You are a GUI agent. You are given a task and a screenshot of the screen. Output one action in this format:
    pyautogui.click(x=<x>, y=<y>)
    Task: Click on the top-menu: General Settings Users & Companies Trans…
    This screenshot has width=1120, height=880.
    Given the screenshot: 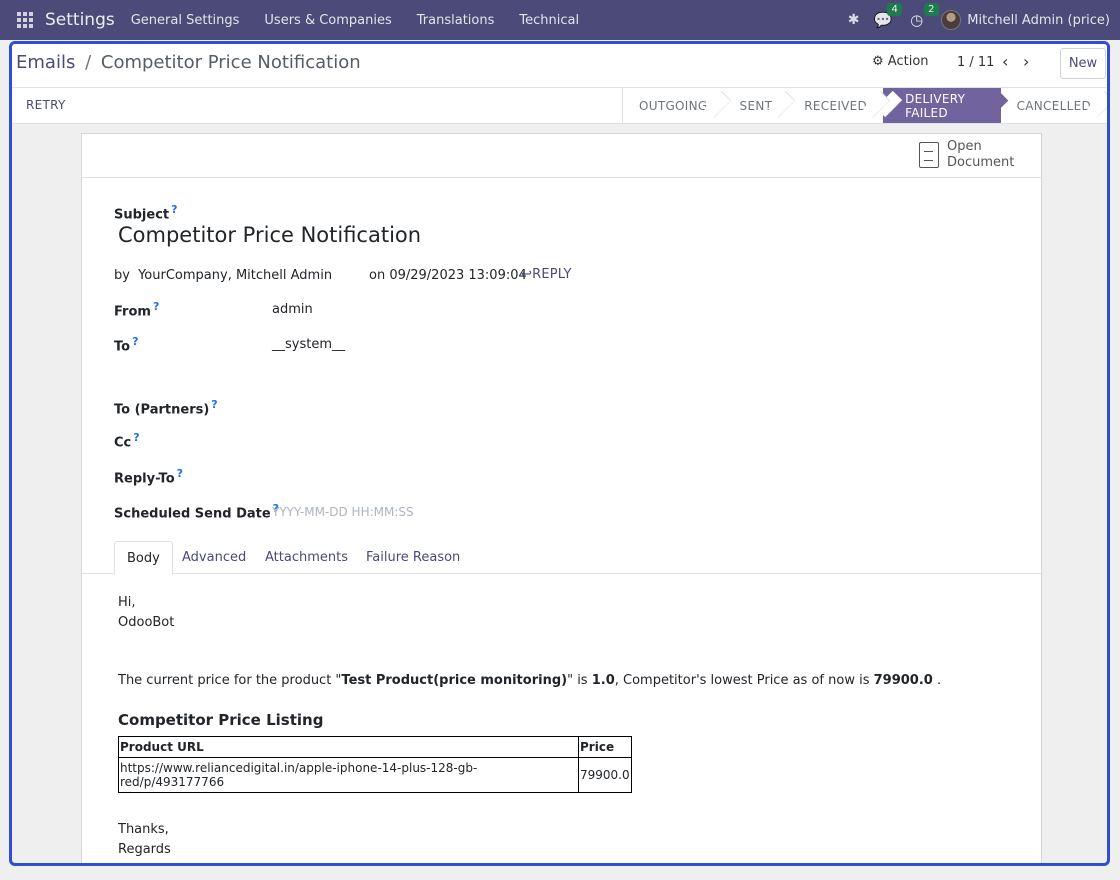 What is the action you would take?
    pyautogui.click(x=367, y=20)
    